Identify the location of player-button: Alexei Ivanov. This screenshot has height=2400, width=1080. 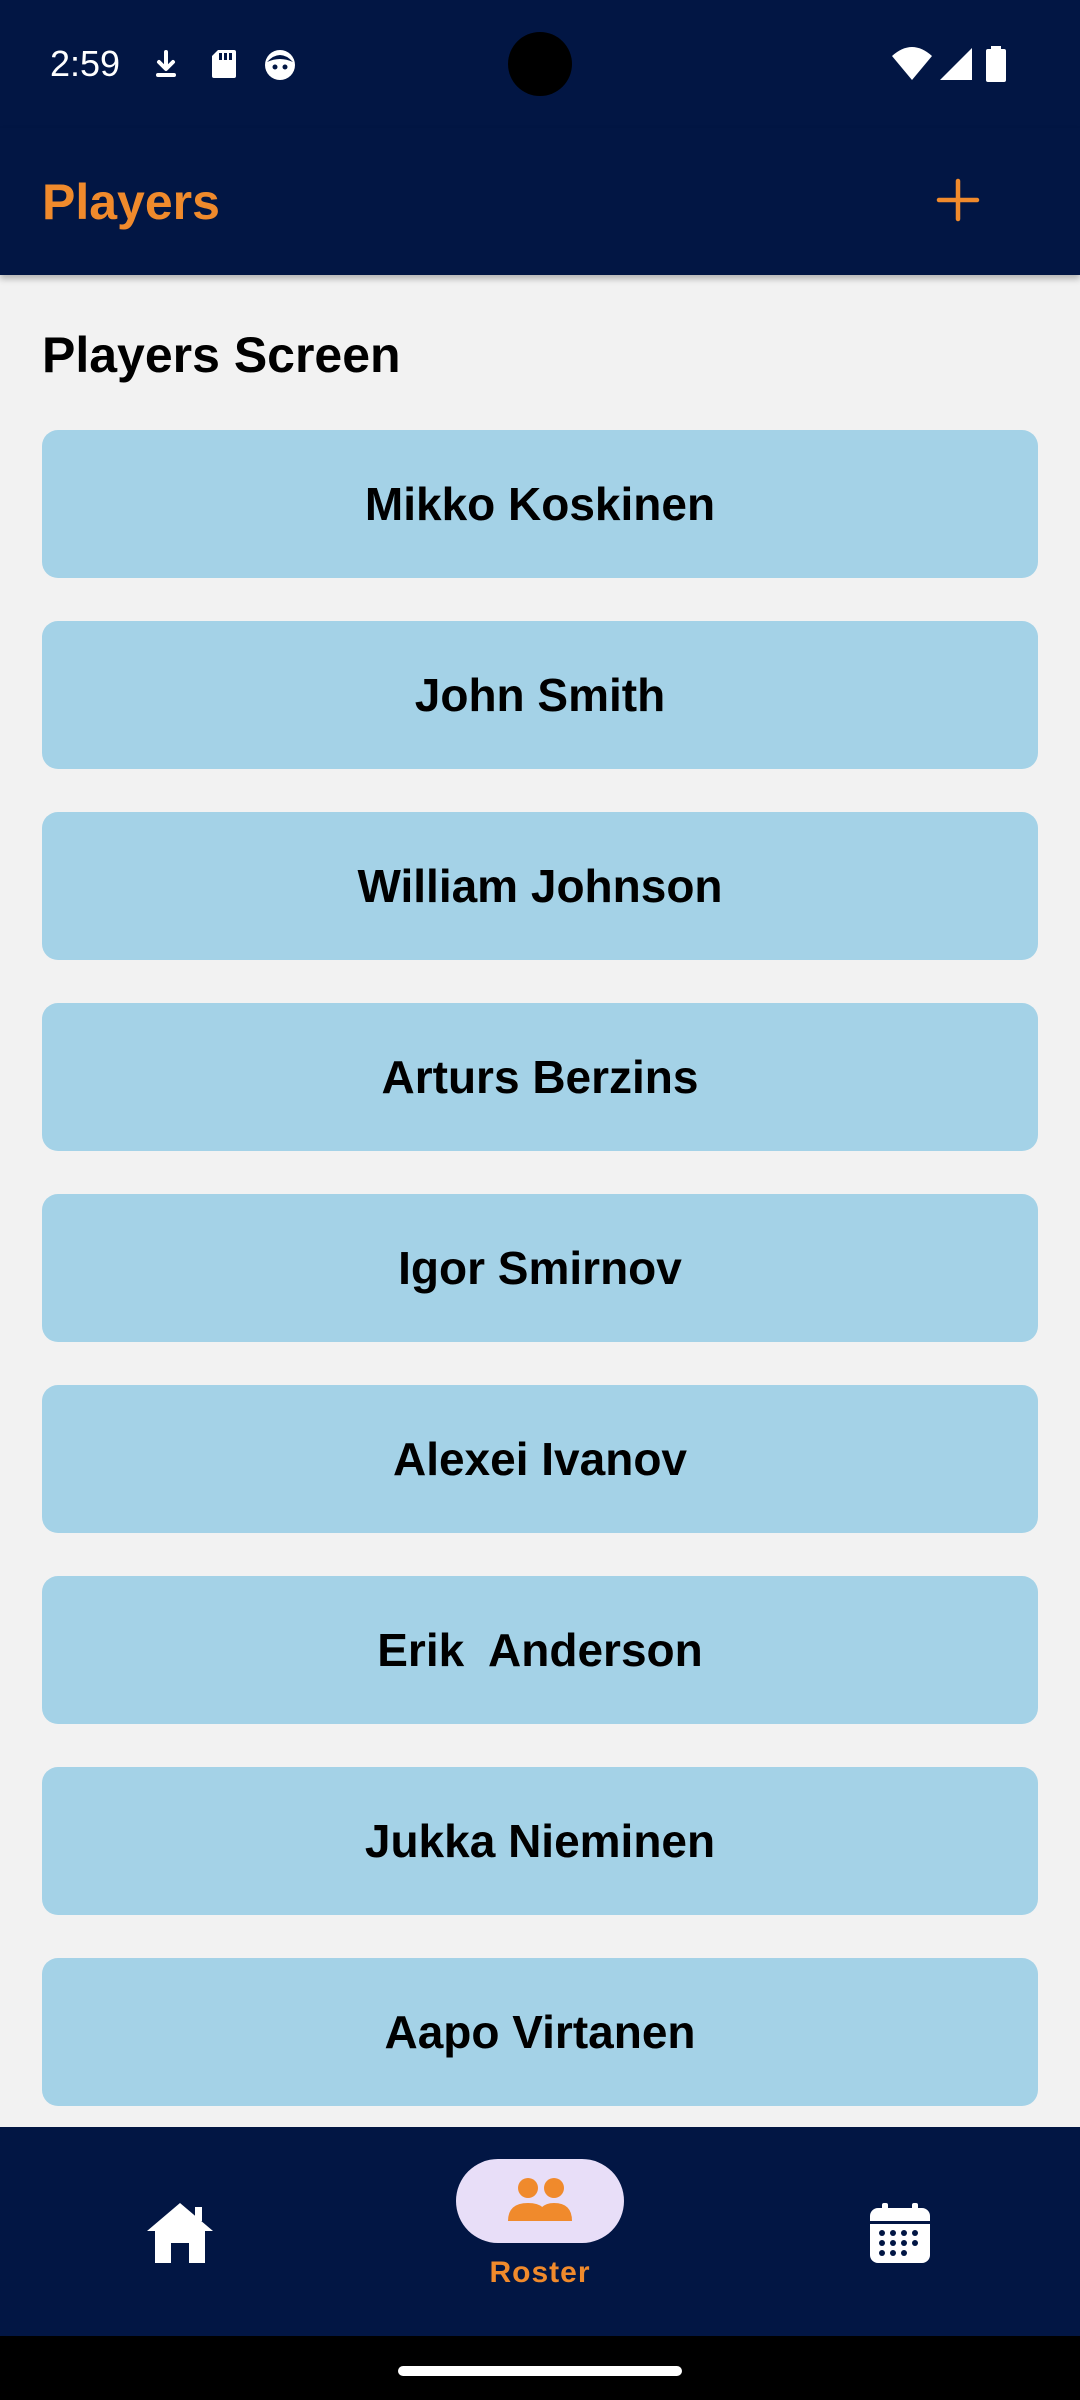
(540, 1459).